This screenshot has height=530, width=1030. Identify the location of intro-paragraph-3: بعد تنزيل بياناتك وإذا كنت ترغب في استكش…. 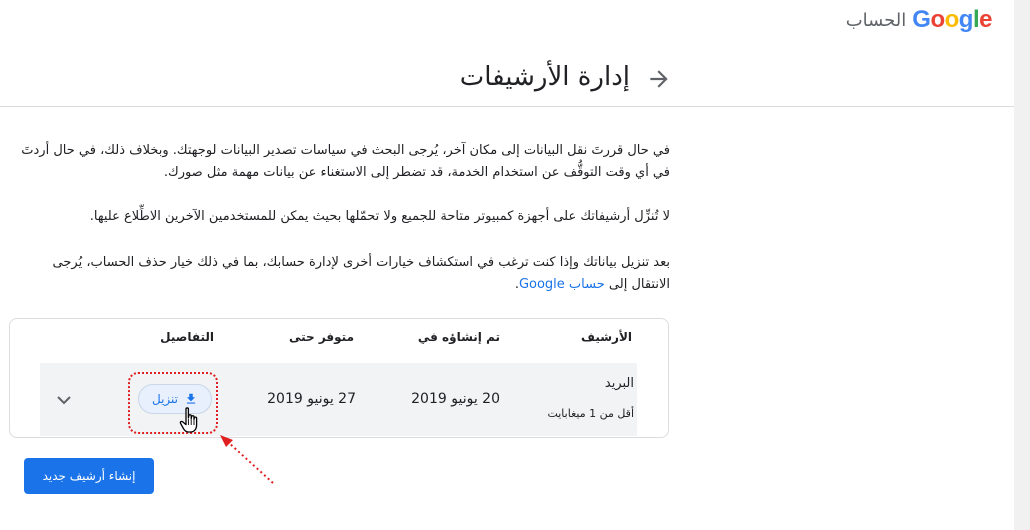
(340, 274).